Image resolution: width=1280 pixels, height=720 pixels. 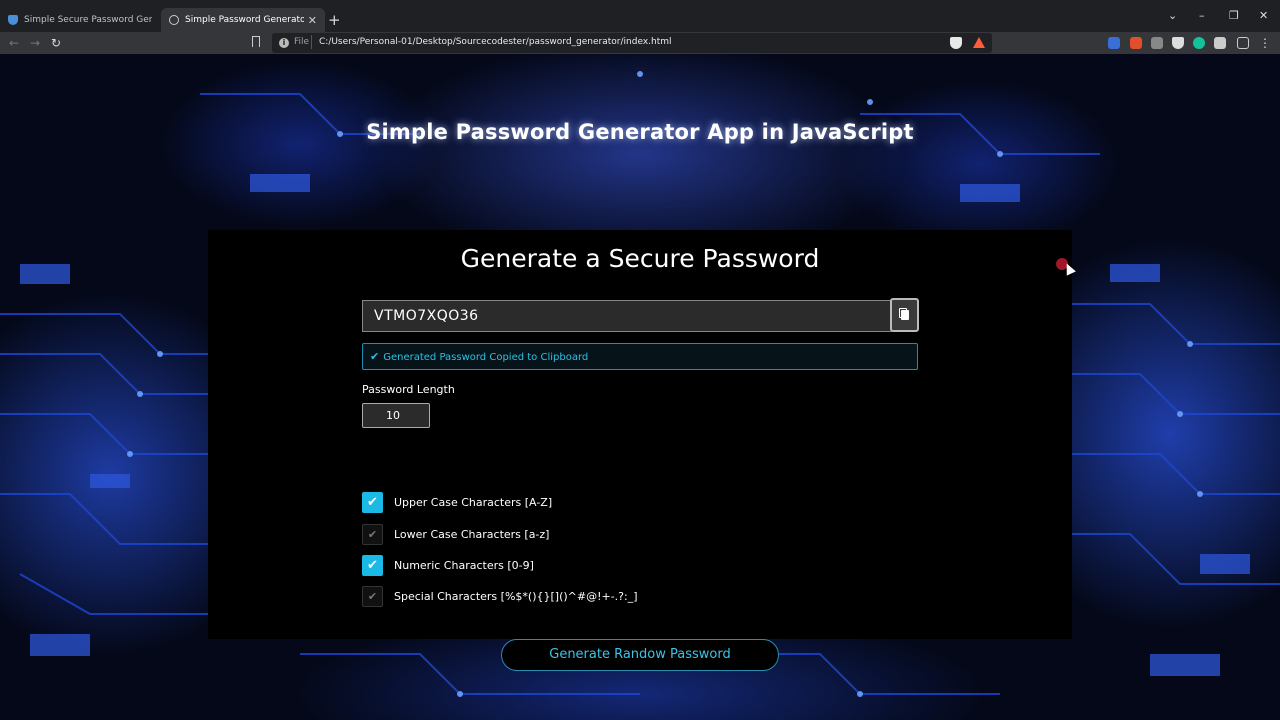 What do you see at coordinates (1172, 16) in the screenshot?
I see `tab-search-chevron-icon: ⌄` at bounding box center [1172, 16].